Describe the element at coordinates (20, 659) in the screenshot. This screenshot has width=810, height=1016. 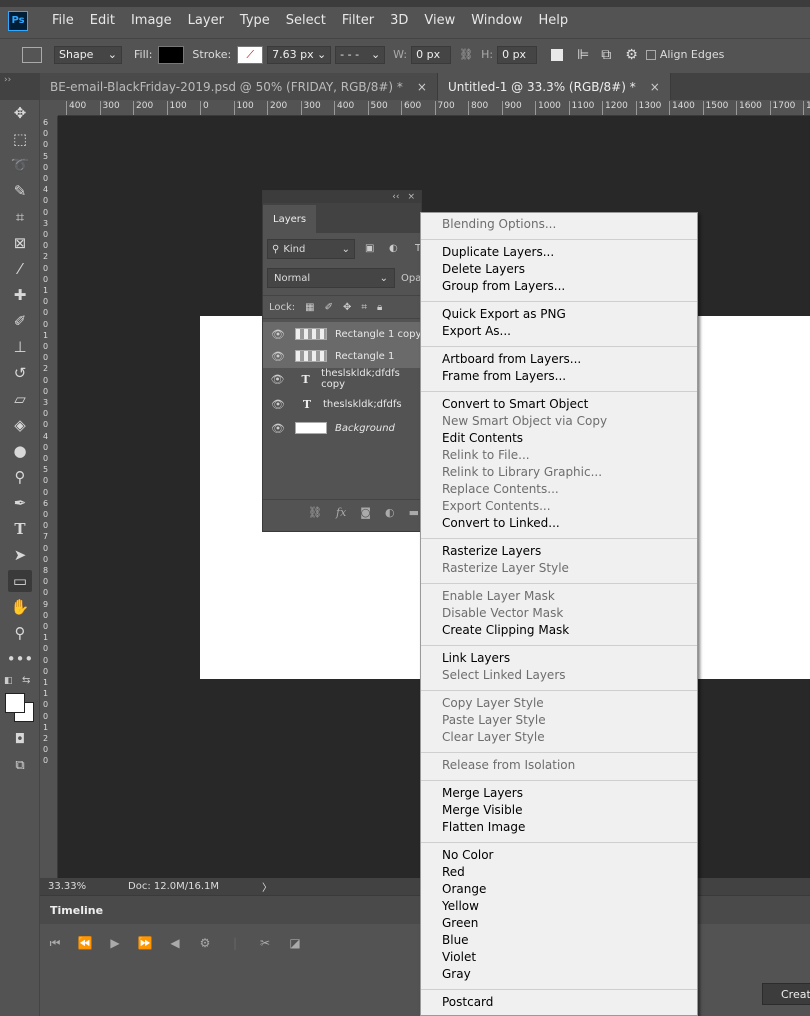
I see `more-tools-icon: •••` at that location.